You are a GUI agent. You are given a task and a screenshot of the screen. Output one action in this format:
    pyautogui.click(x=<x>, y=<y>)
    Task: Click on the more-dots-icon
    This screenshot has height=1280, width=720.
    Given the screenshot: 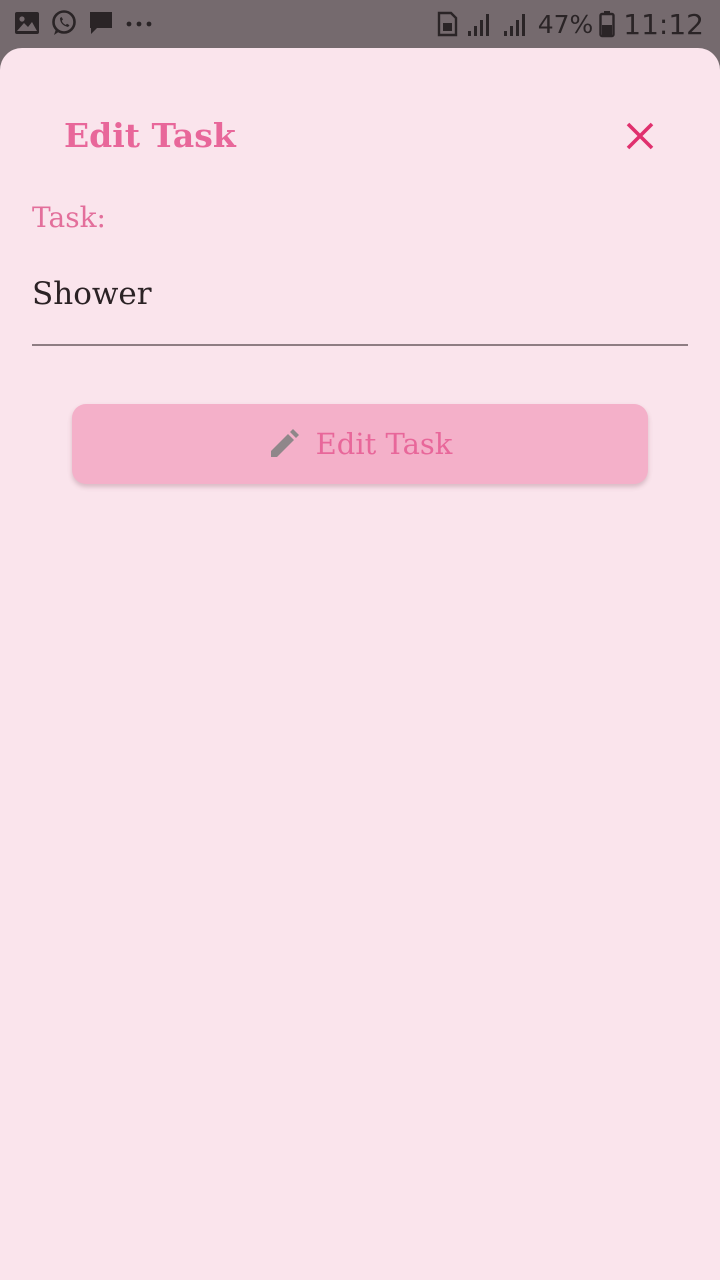 What is the action you would take?
    pyautogui.click(x=139, y=24)
    